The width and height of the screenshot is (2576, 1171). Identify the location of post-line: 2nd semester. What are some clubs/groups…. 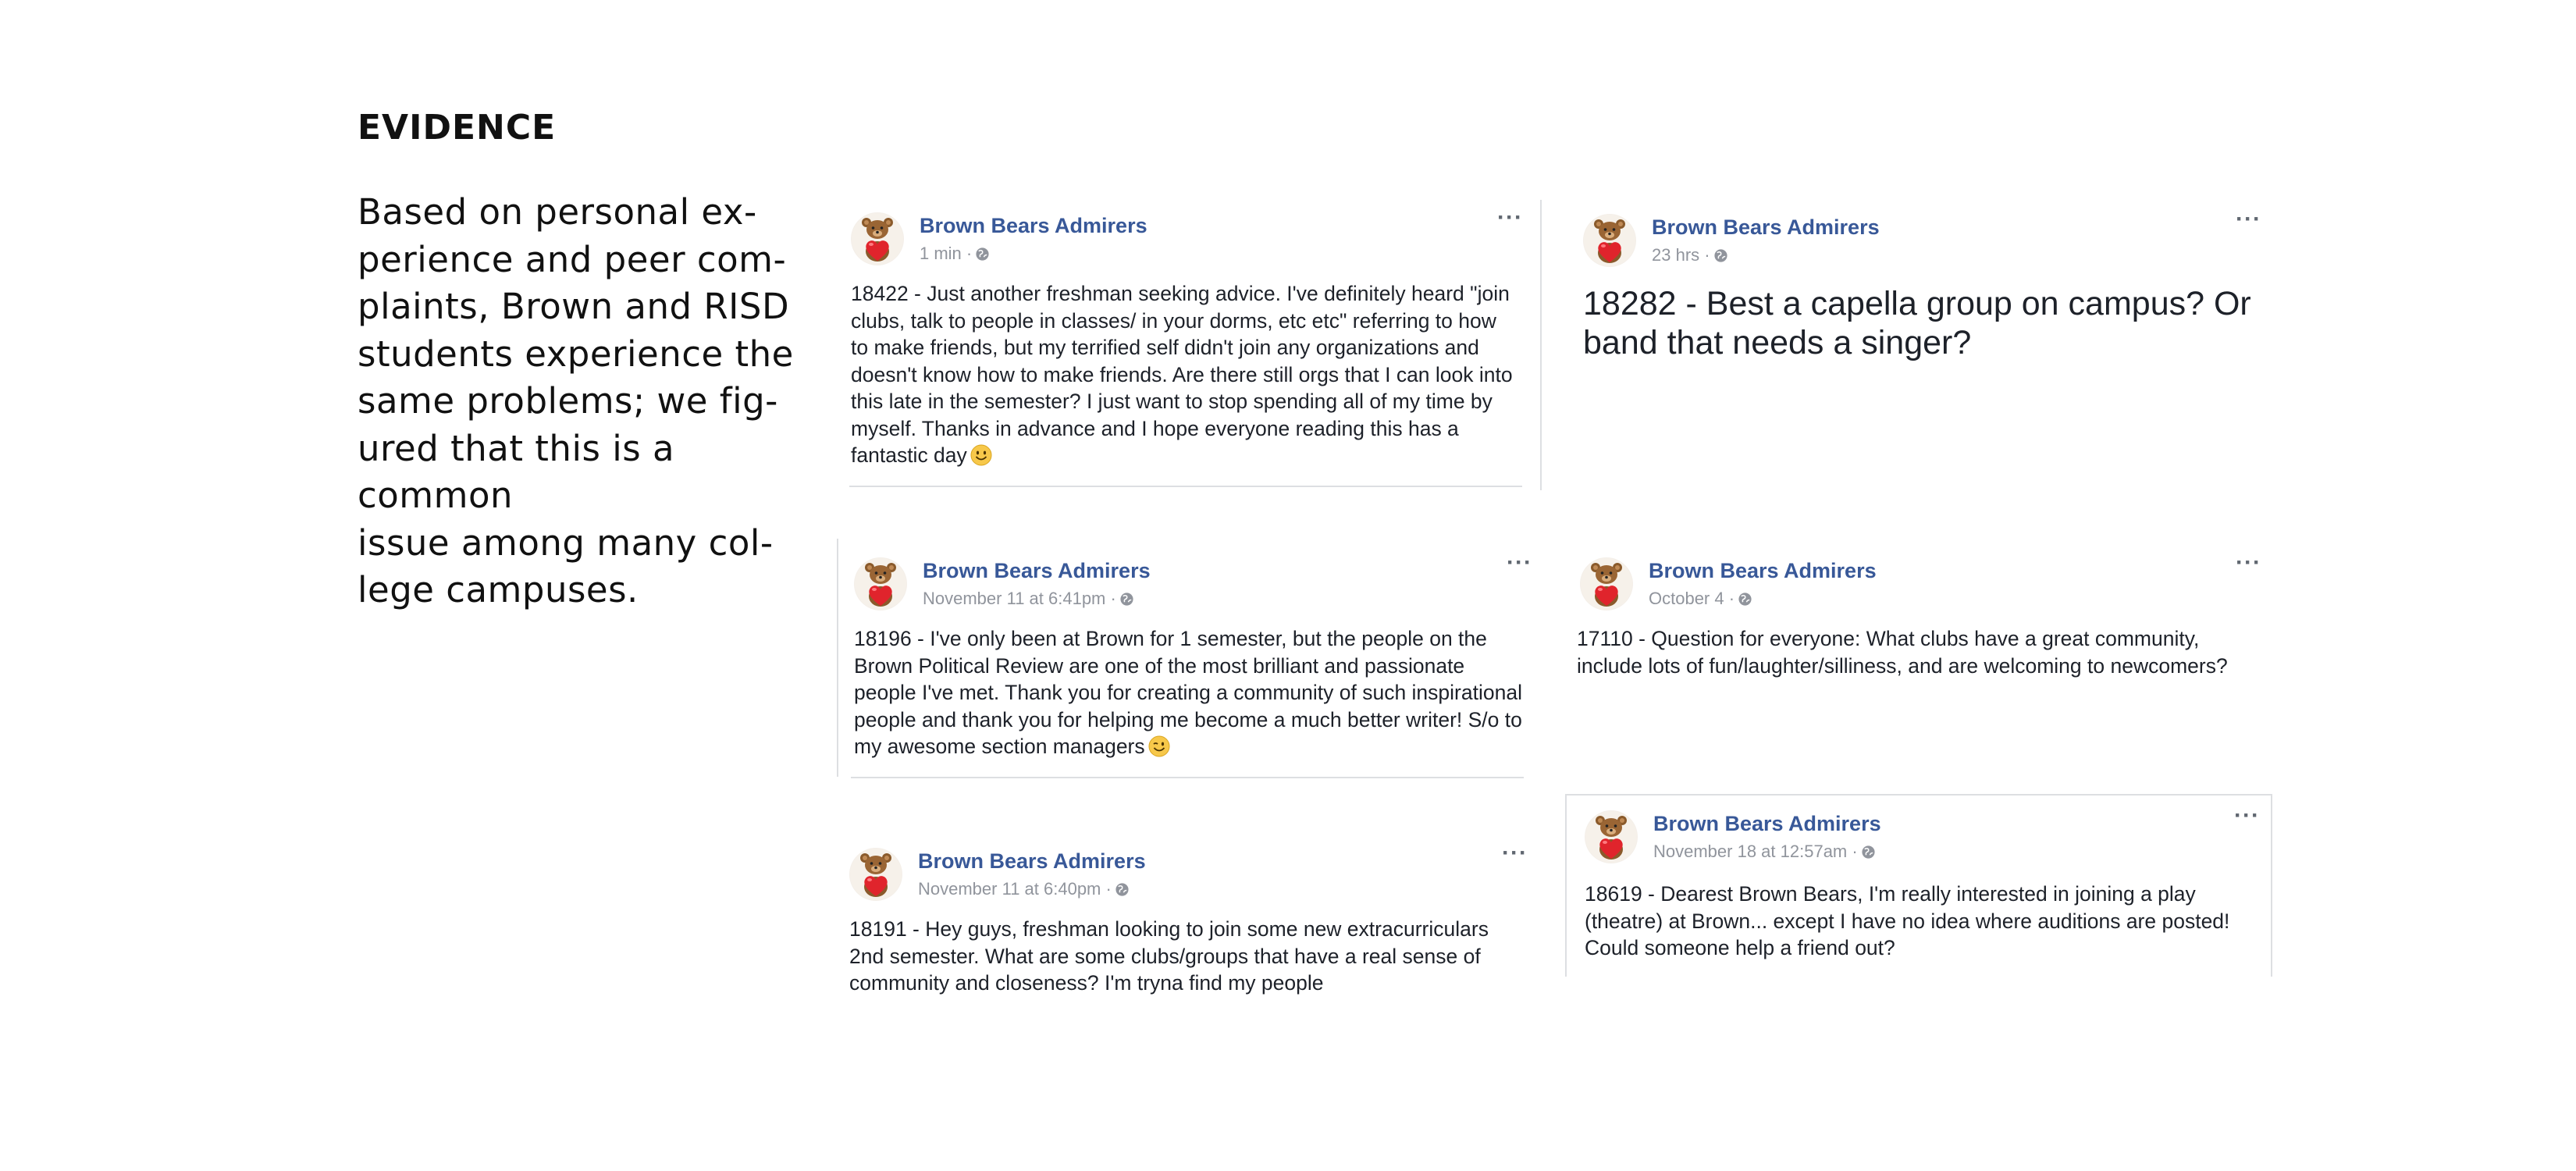
(1165, 956).